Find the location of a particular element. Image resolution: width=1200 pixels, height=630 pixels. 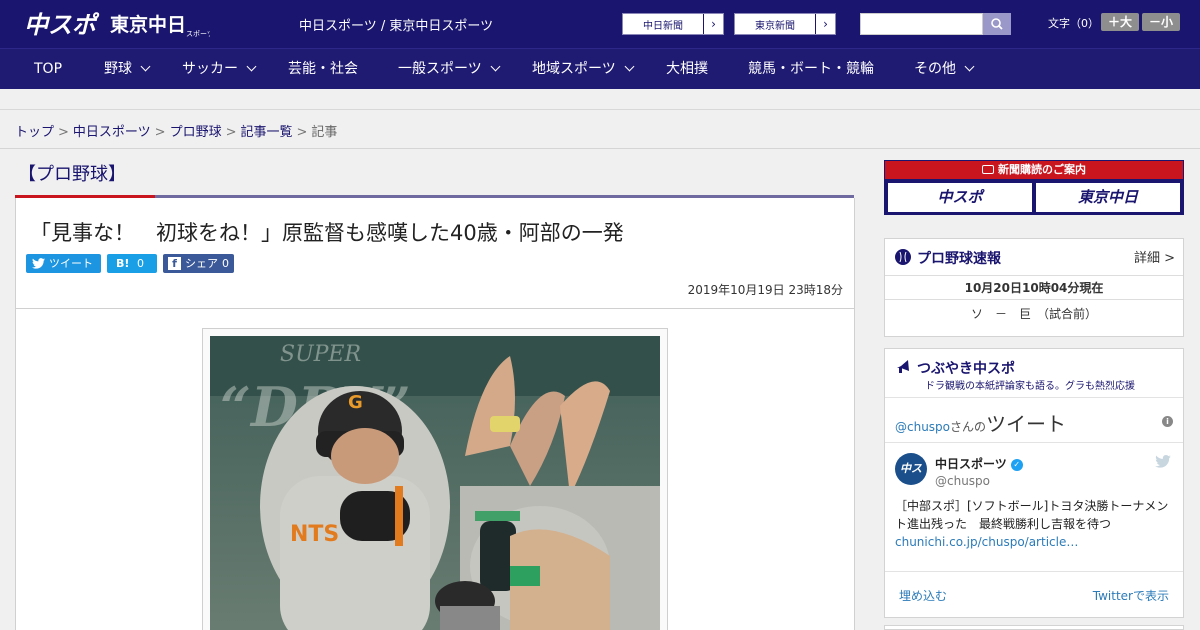

subscription-heading: 新聞購読のご案内 is located at coordinates (1034, 170).